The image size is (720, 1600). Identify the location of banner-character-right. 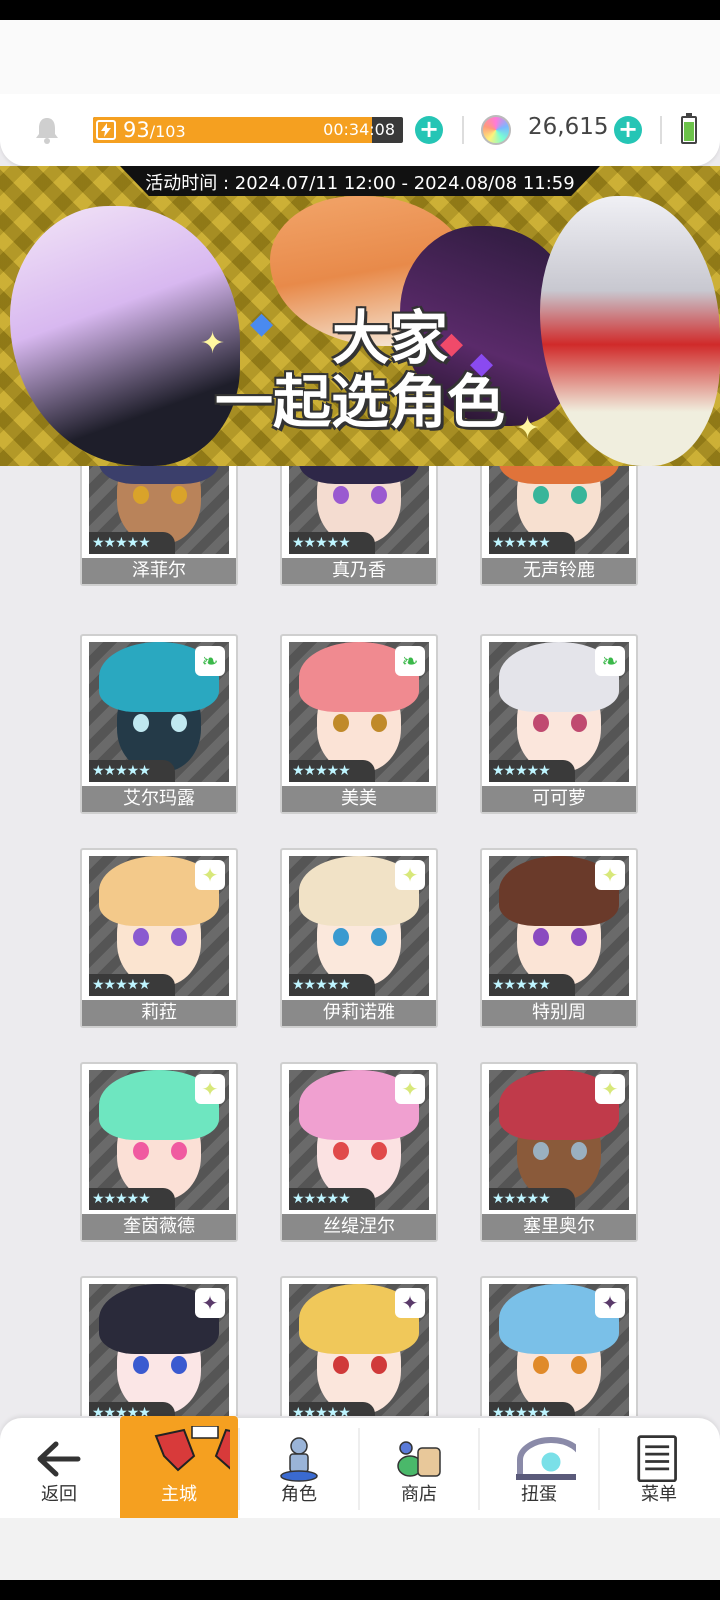
(630, 331).